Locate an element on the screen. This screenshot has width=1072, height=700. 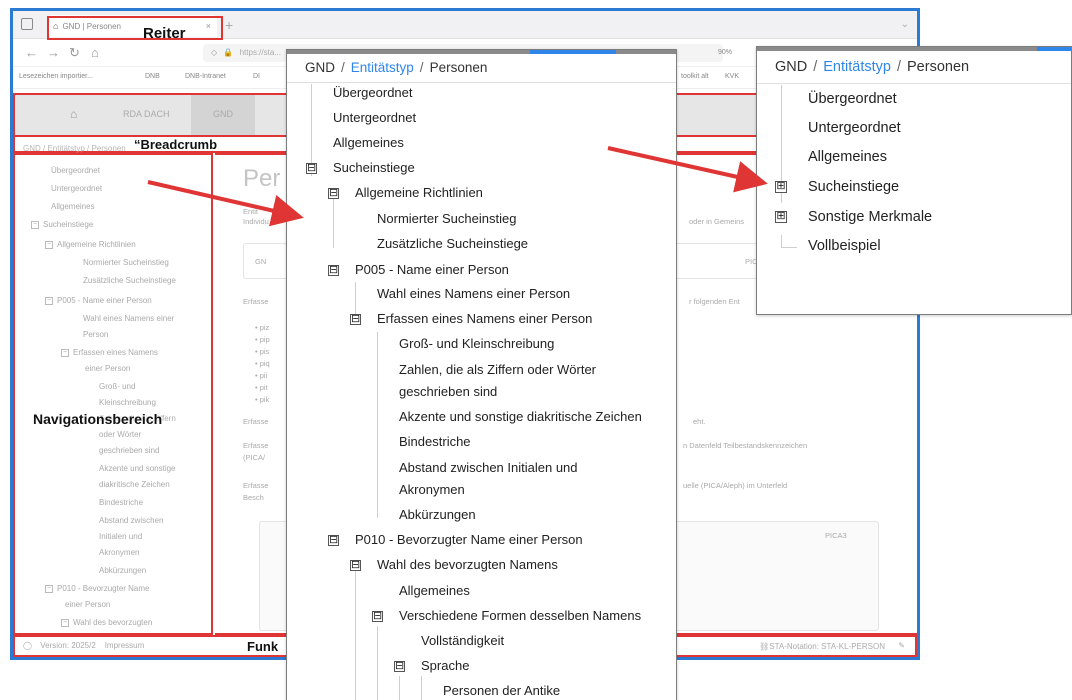
nav-item: Übergeordnet is located at coordinates (75, 170).